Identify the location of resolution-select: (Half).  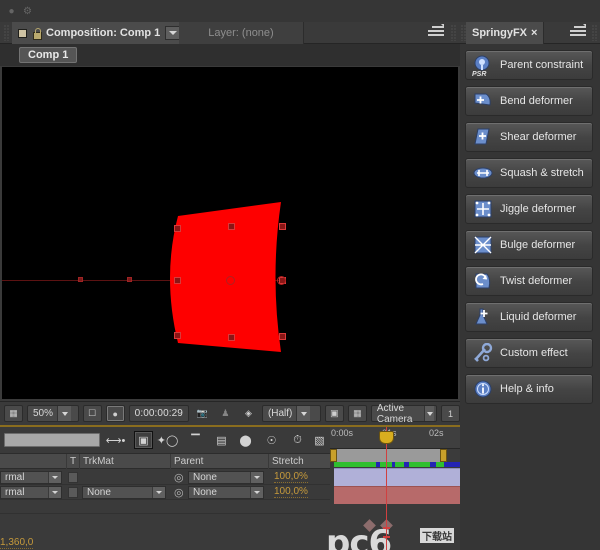
(291, 413).